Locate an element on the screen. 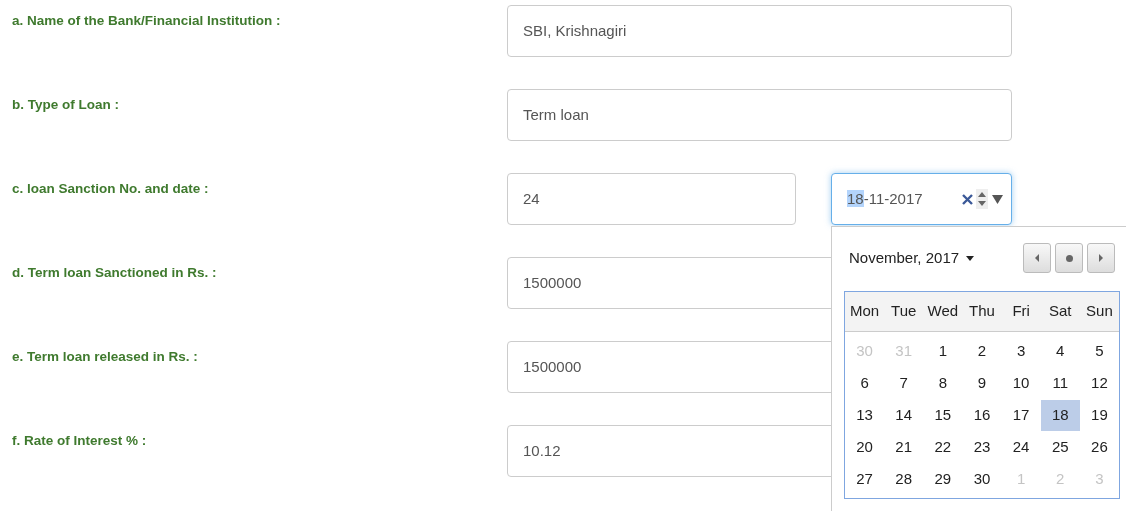 This screenshot has width=1126, height=511. weekday-label: Sat is located at coordinates (1060, 311).